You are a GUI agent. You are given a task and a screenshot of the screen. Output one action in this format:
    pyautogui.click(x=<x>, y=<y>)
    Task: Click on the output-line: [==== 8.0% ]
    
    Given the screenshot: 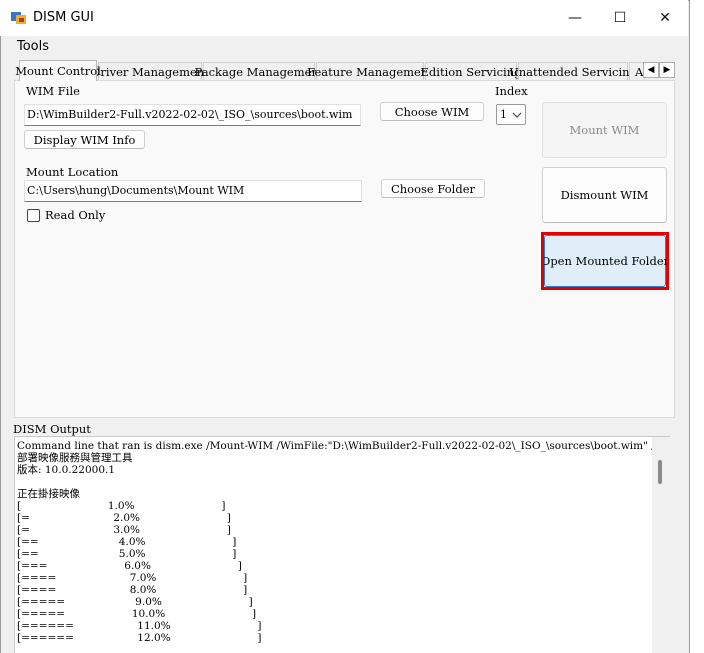 What is the action you would take?
    pyautogui.click(x=132, y=590)
    